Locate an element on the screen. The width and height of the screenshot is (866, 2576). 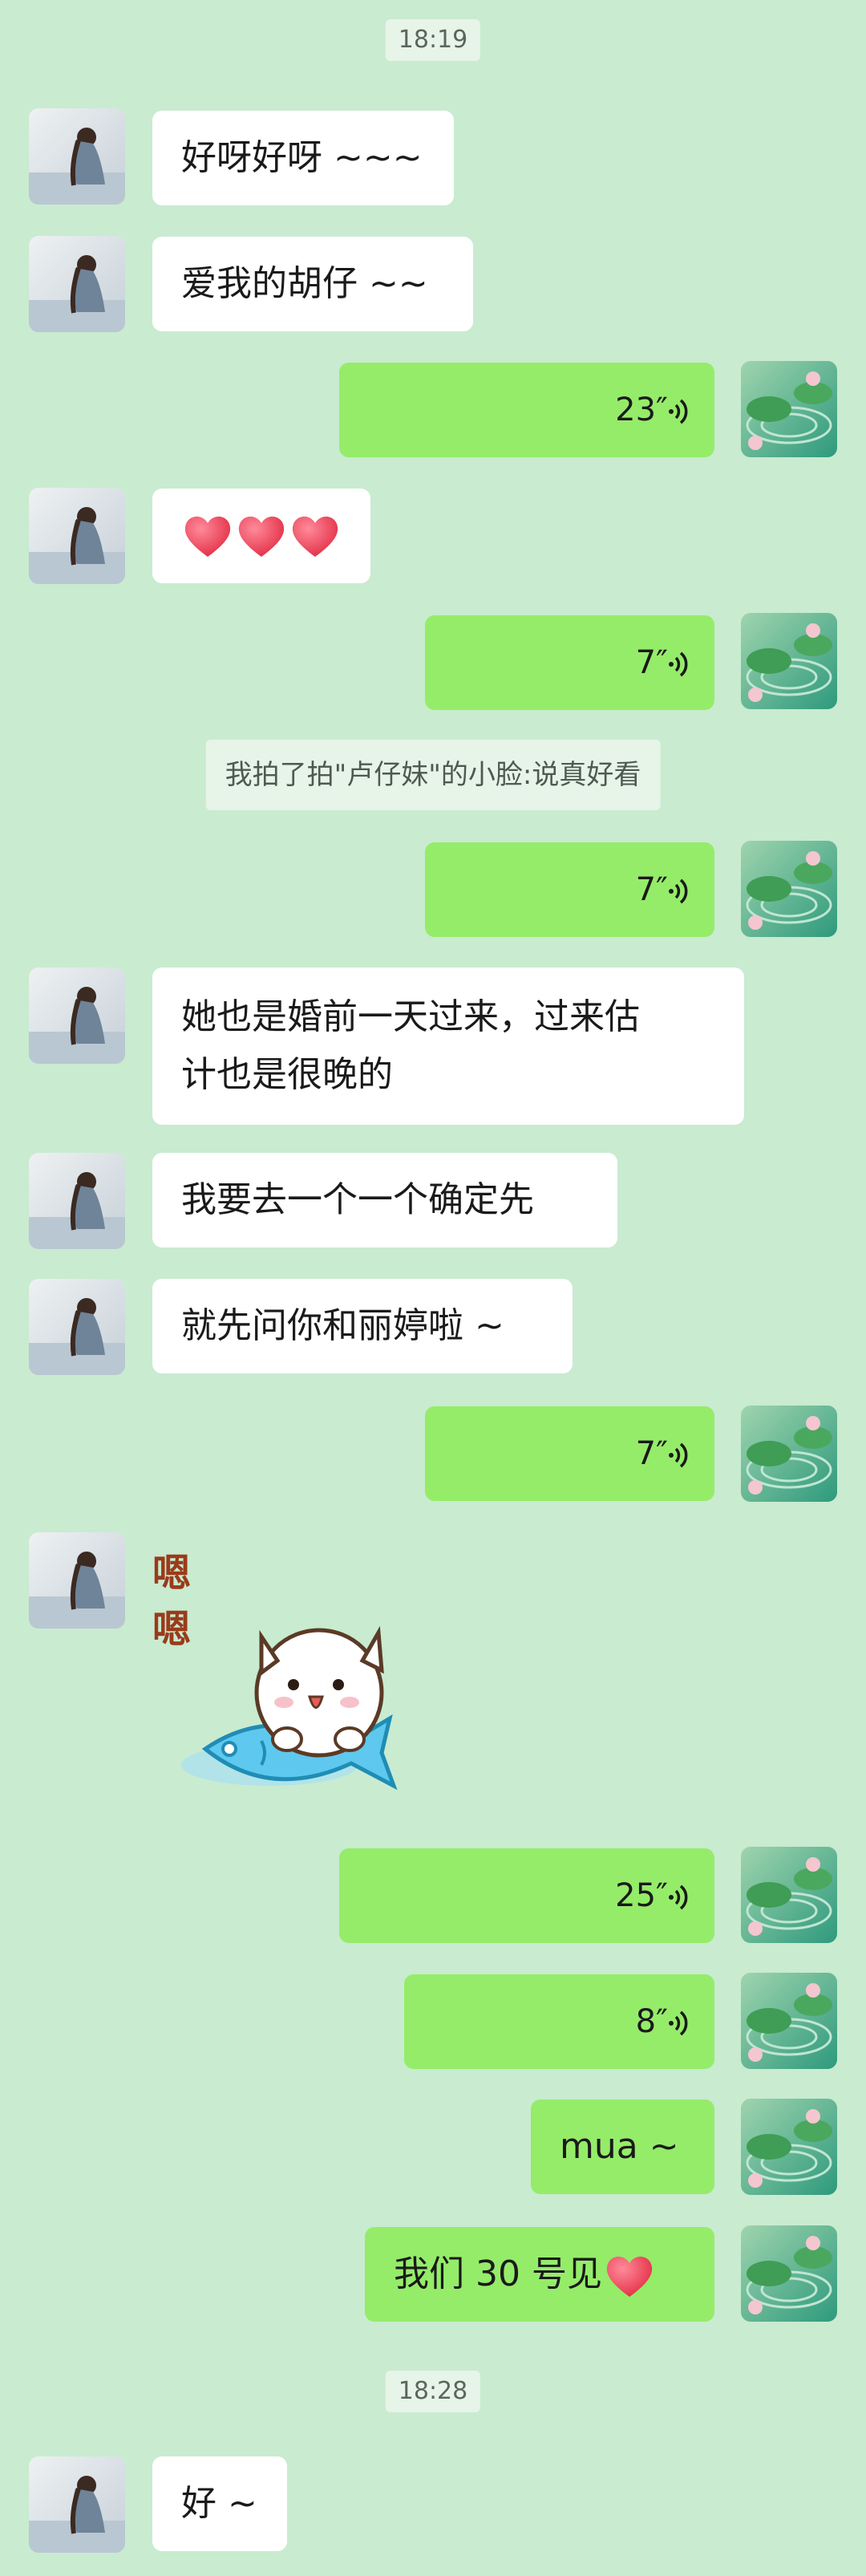
voice-message: 23″ is located at coordinates (526, 410).